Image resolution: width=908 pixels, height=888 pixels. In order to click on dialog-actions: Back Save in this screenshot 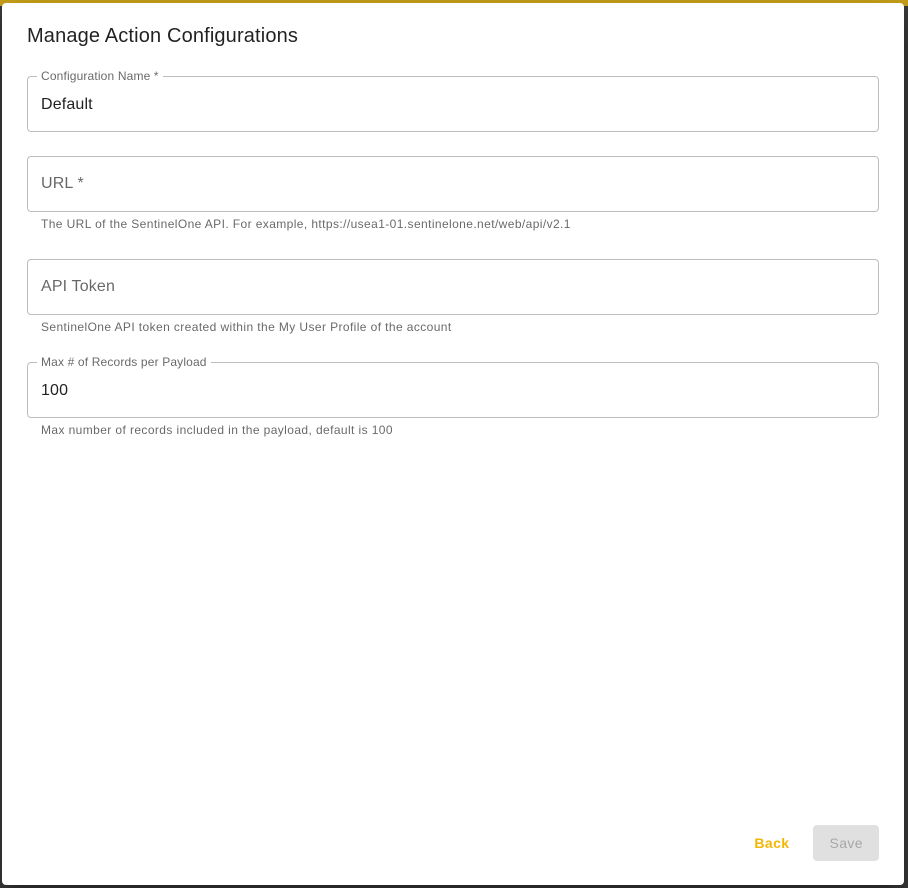, I will do `click(808, 843)`.